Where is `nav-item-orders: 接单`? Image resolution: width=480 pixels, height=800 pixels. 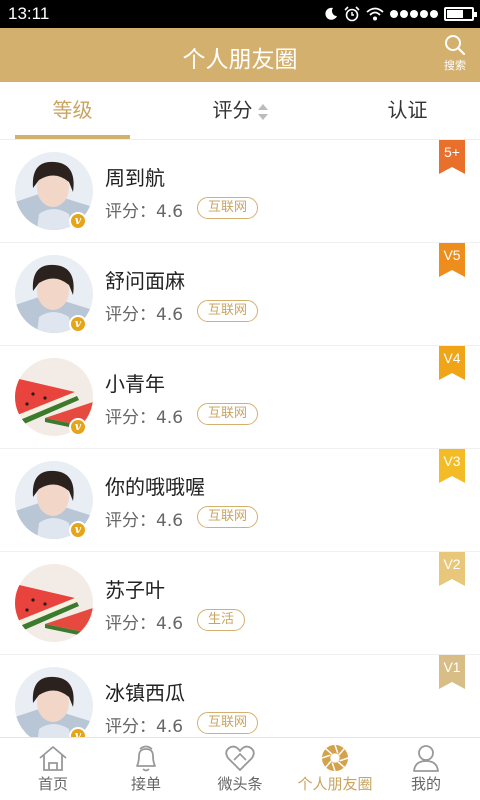 nav-item-orders: 接单 is located at coordinates (146, 769).